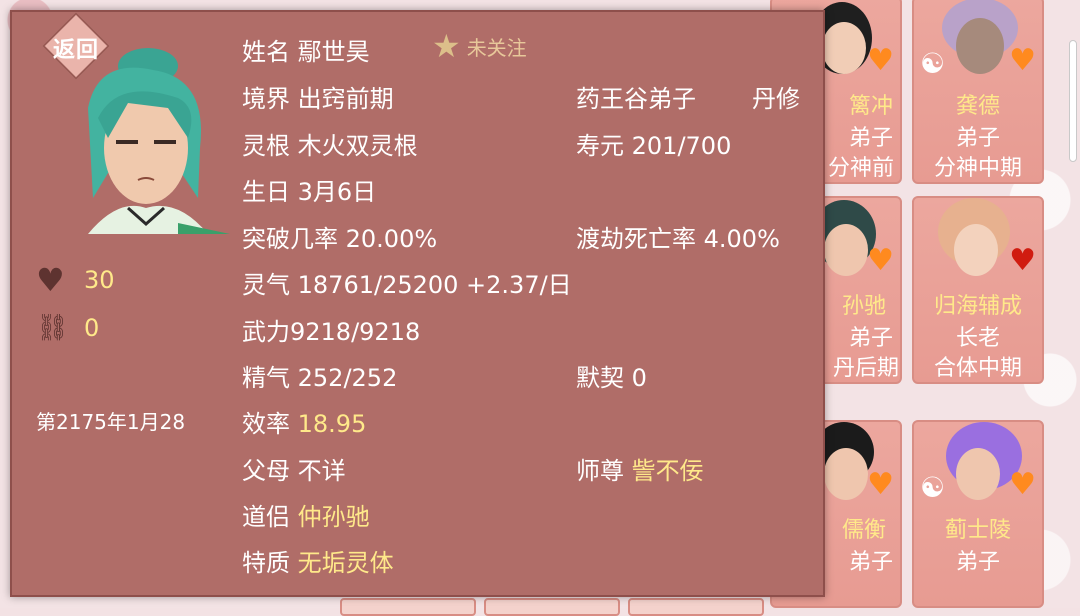 This screenshot has width=1080, height=616. I want to click on back-button-label: 返回, so click(75, 50).